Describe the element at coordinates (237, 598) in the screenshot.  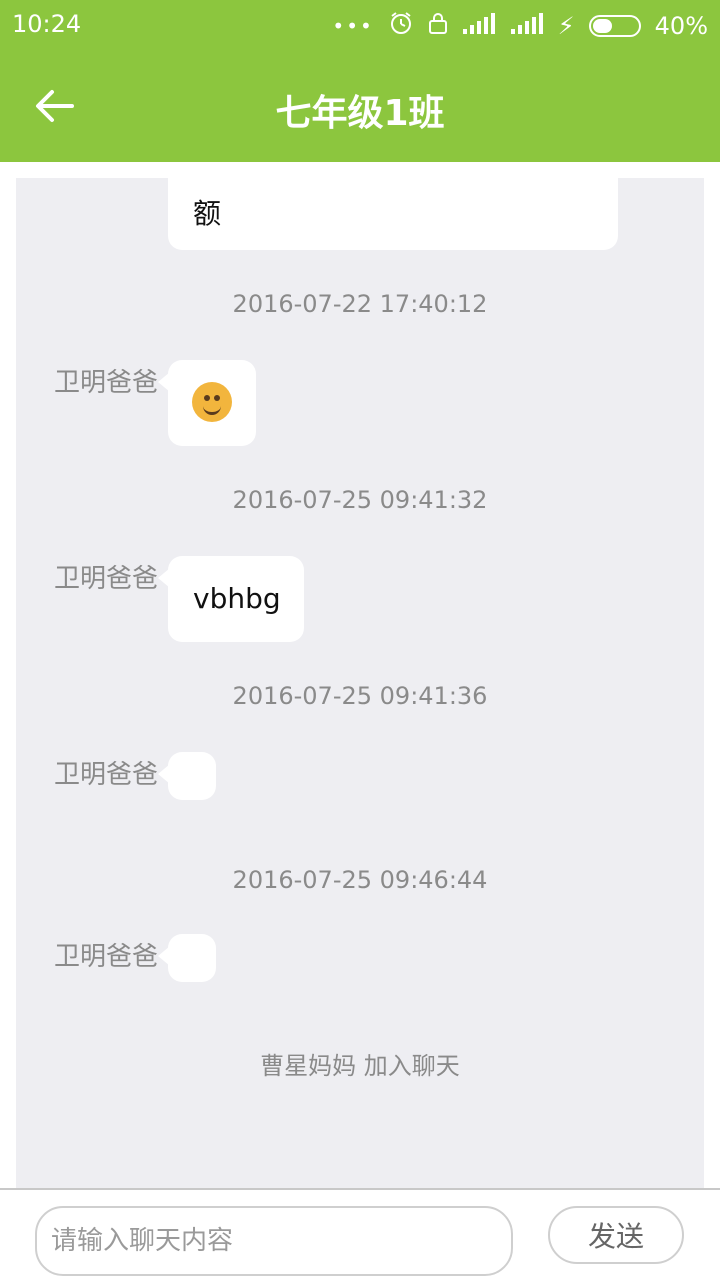
I see `message-text: vbhbg` at that location.